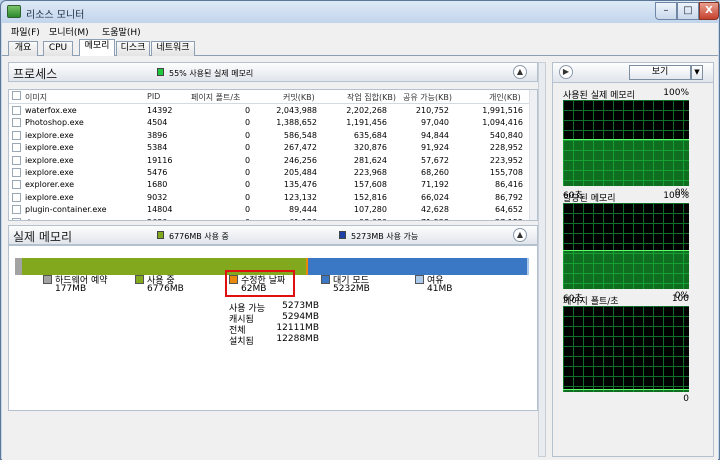 The image size is (720, 460). Describe the element at coordinates (566, 72) in the screenshot. I see `collapse-graphs-button: ▶` at that location.